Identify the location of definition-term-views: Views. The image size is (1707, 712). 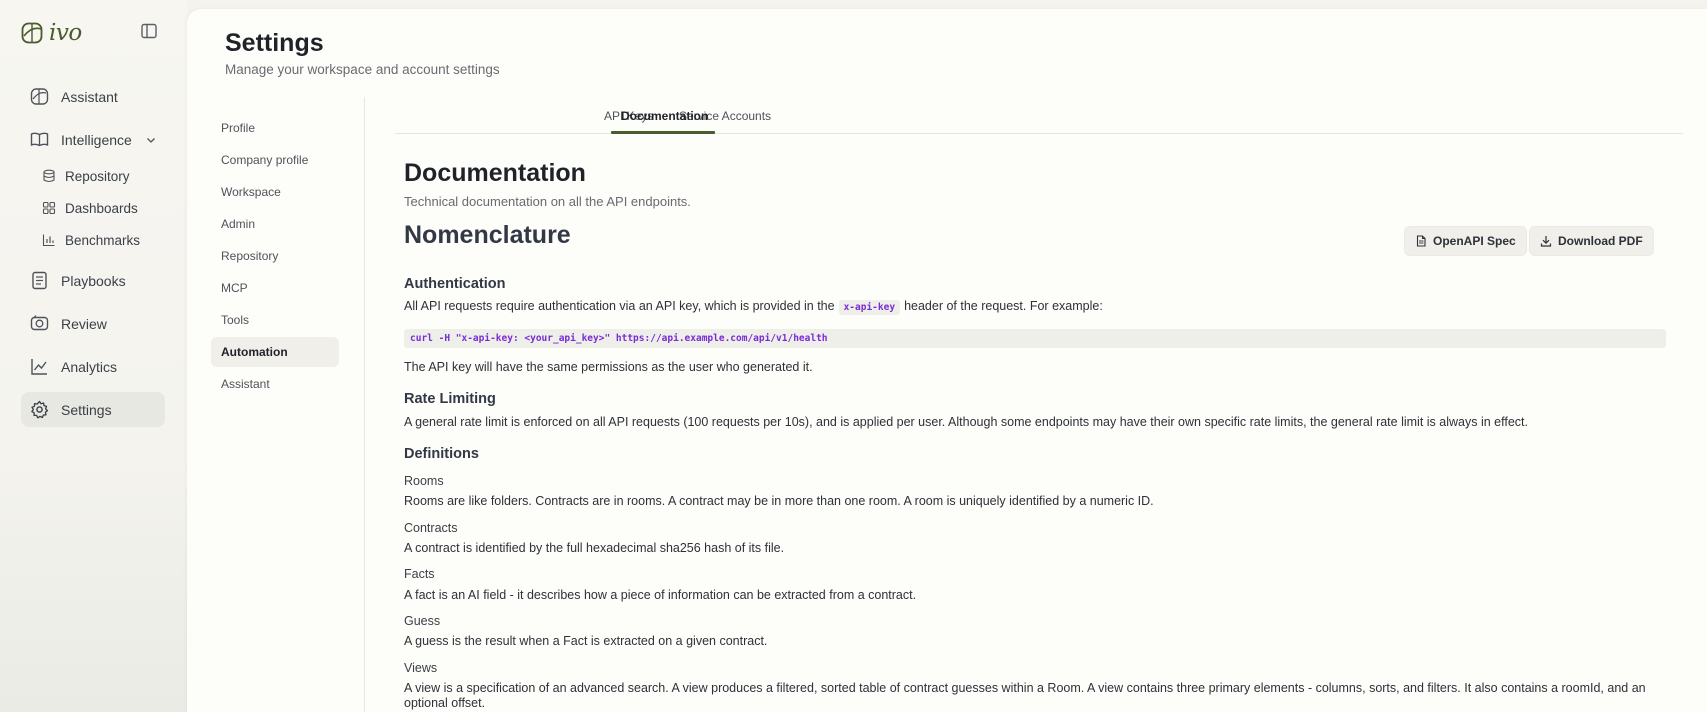
(421, 668).